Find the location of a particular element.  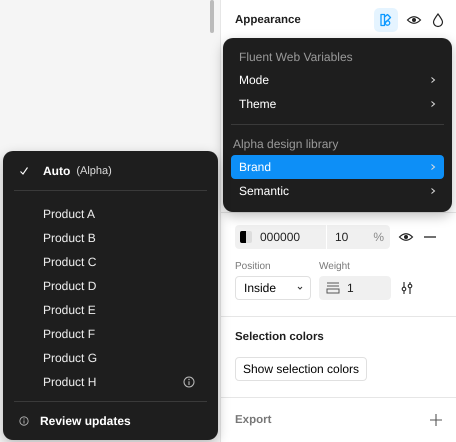

info-icon is located at coordinates (24, 421).